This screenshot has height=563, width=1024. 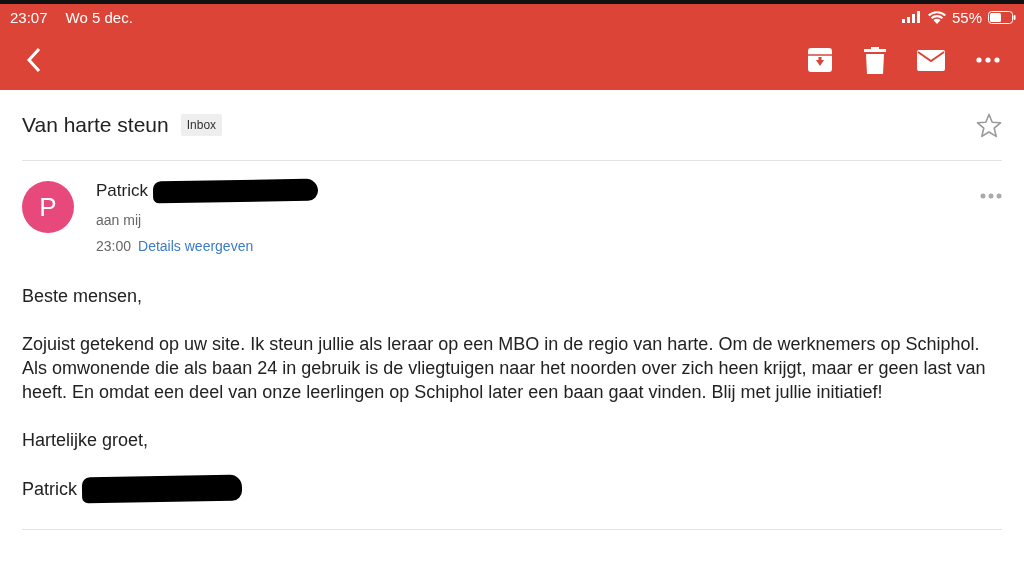 What do you see at coordinates (95, 125) in the screenshot?
I see `subject-title: Van harte steun` at bounding box center [95, 125].